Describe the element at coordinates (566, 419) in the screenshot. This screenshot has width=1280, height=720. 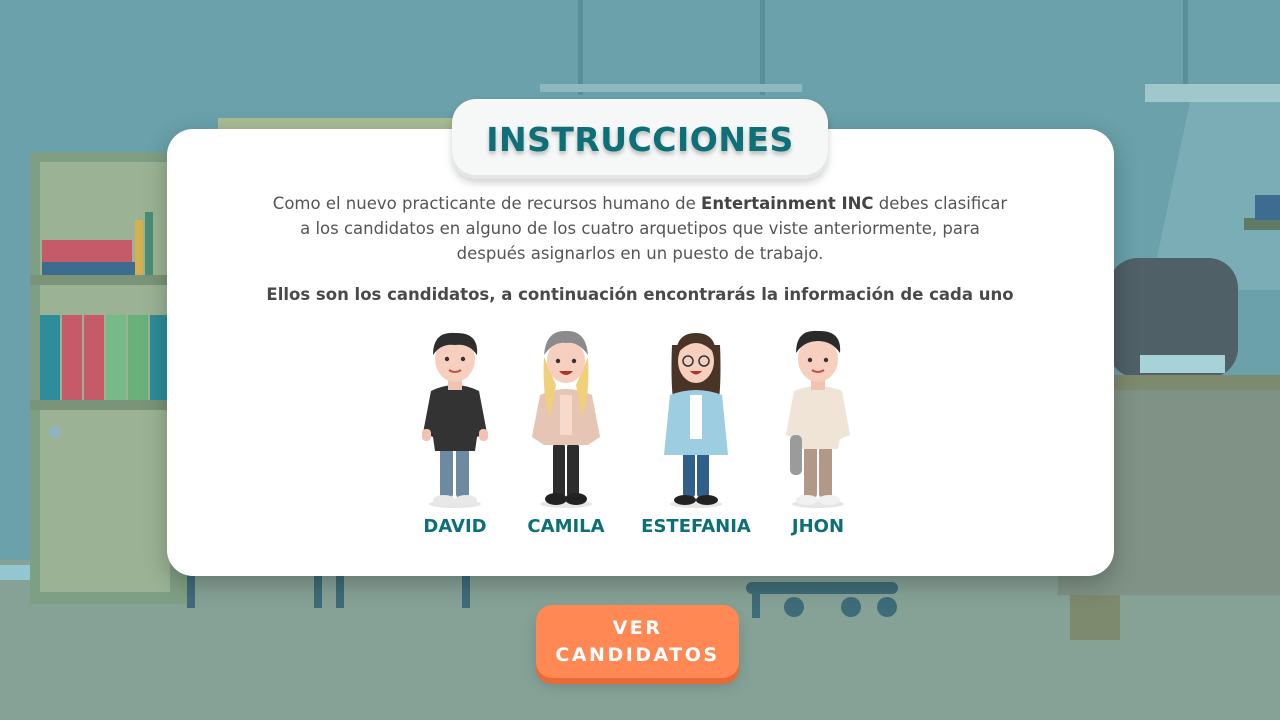
I see `camila-avatar` at that location.